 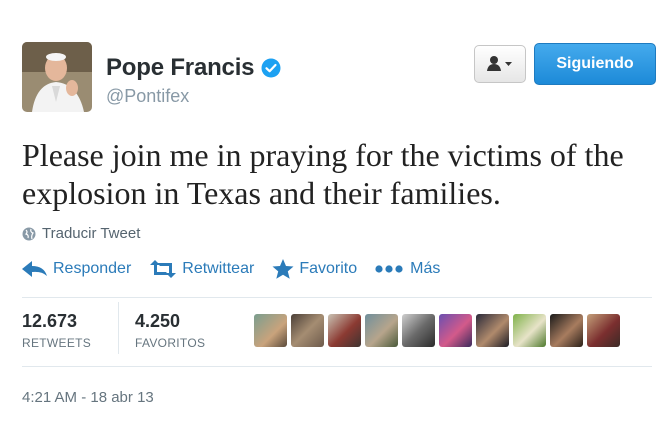 I want to click on retweet-button: Retwittear, so click(x=201, y=269).